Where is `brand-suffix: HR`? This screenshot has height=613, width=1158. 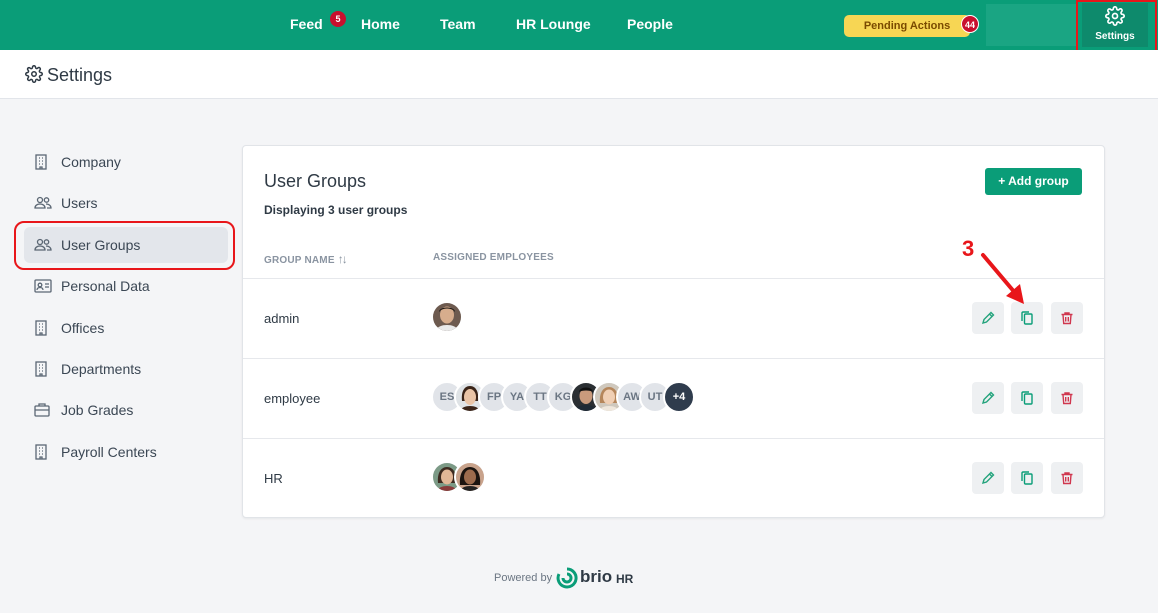
brand-suffix: HR is located at coordinates (625, 579).